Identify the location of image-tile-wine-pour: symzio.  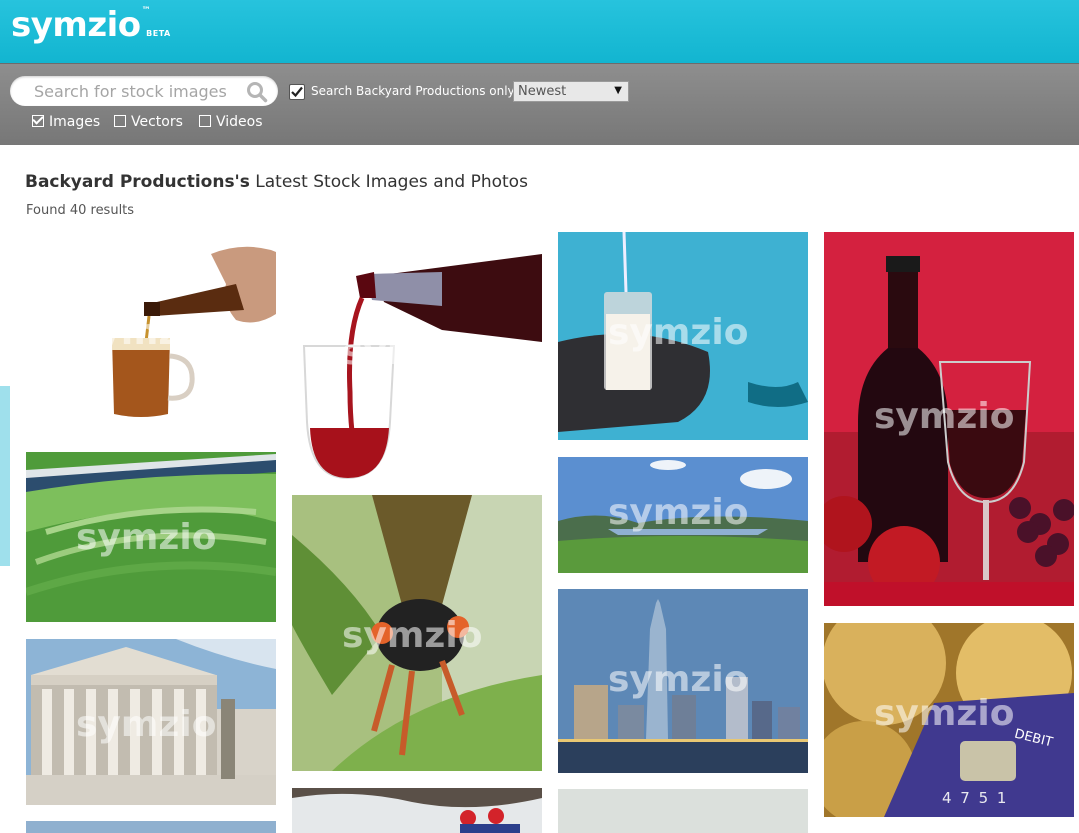
(417, 356).